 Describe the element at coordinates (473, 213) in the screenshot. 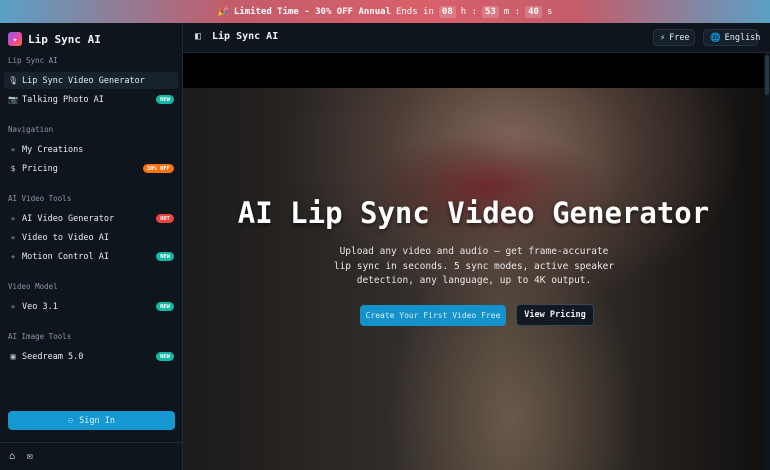

I see `hero-title: AI Lip Sync Video Generator` at that location.